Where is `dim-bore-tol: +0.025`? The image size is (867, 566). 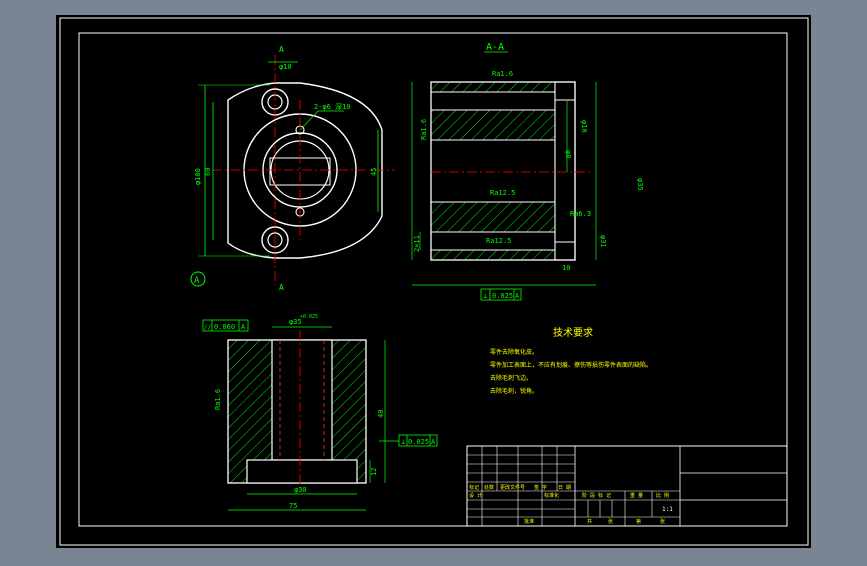
dim-bore-tol: +0.025 is located at coordinates (309, 317).